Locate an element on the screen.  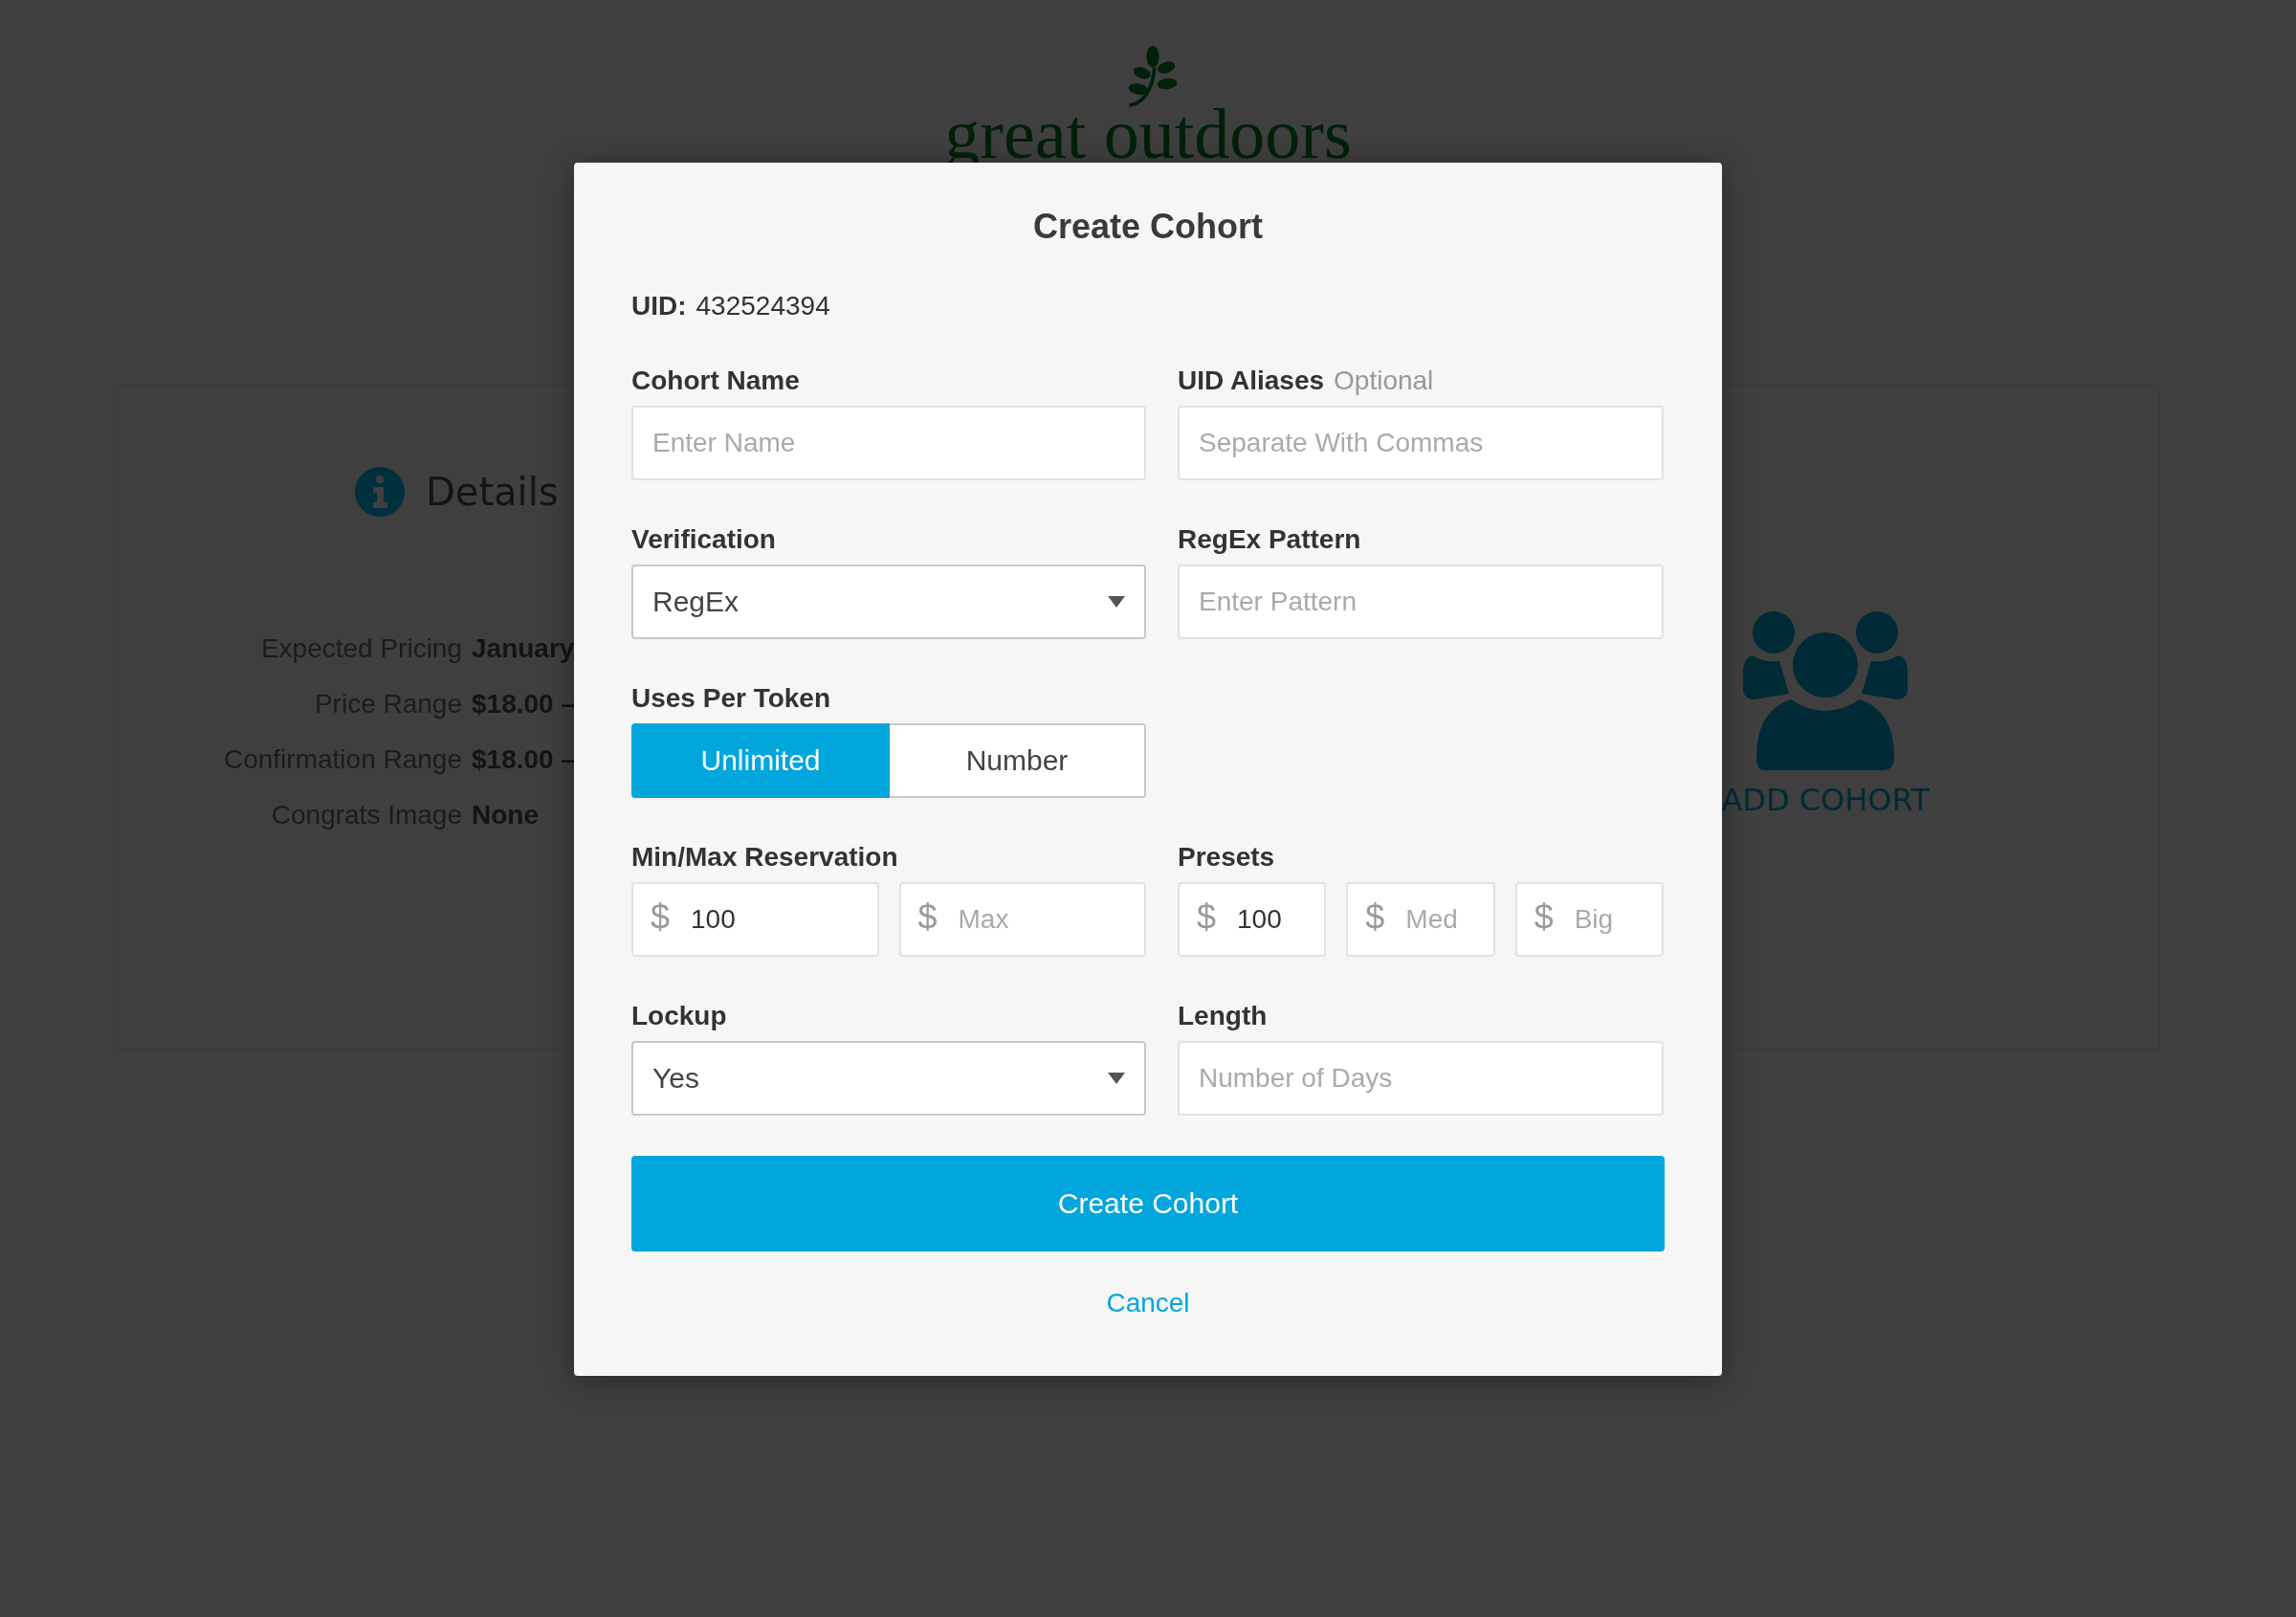
leaf-icon is located at coordinates (1153, 76).